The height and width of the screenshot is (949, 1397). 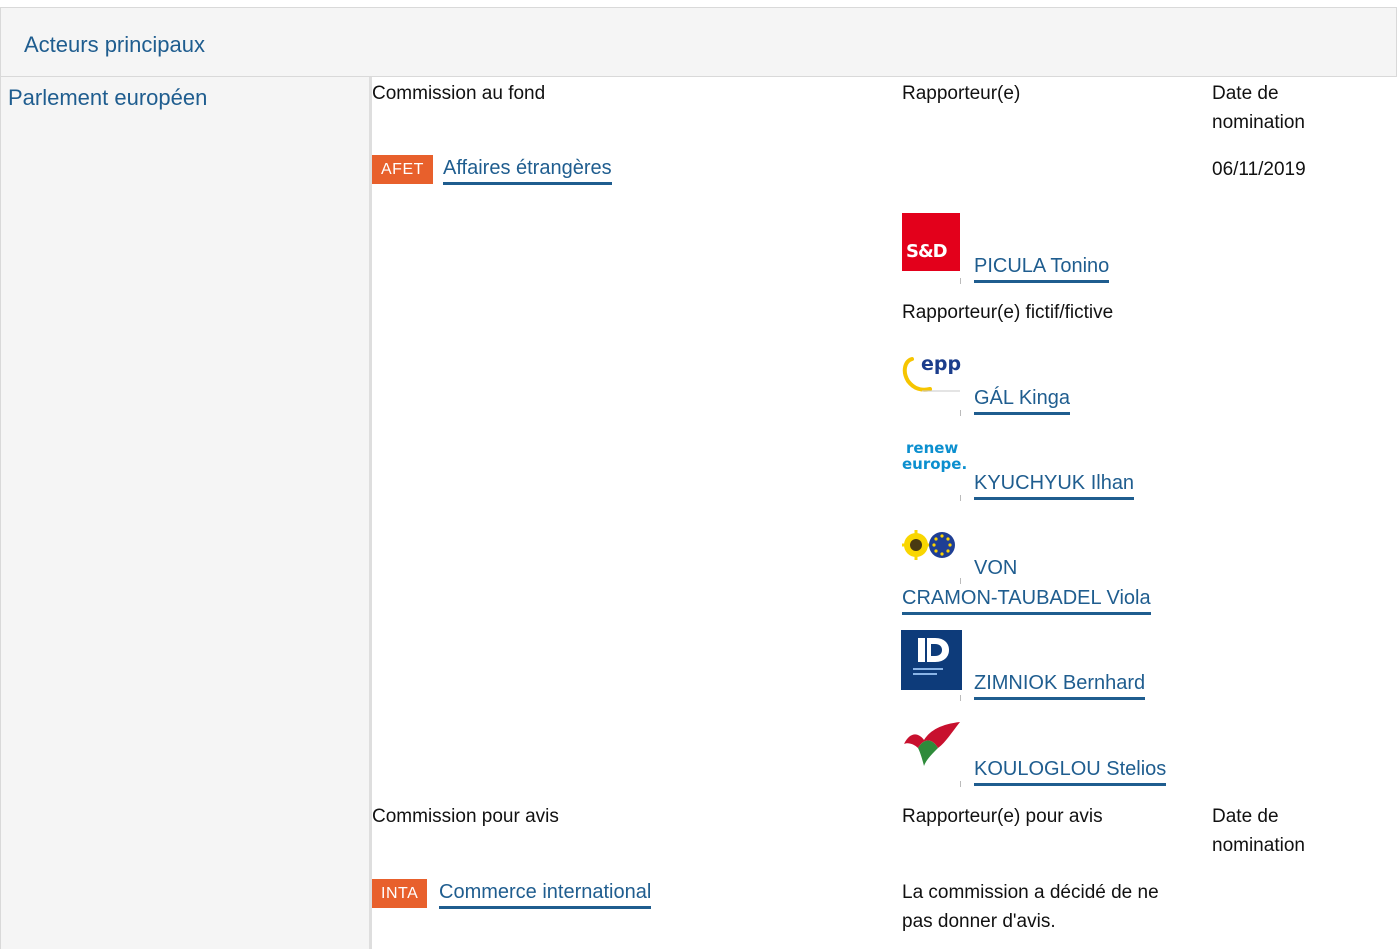 I want to click on shadow-link-kyuchyuk: KYUCHYUK Ilhan, so click(x=1054, y=485).